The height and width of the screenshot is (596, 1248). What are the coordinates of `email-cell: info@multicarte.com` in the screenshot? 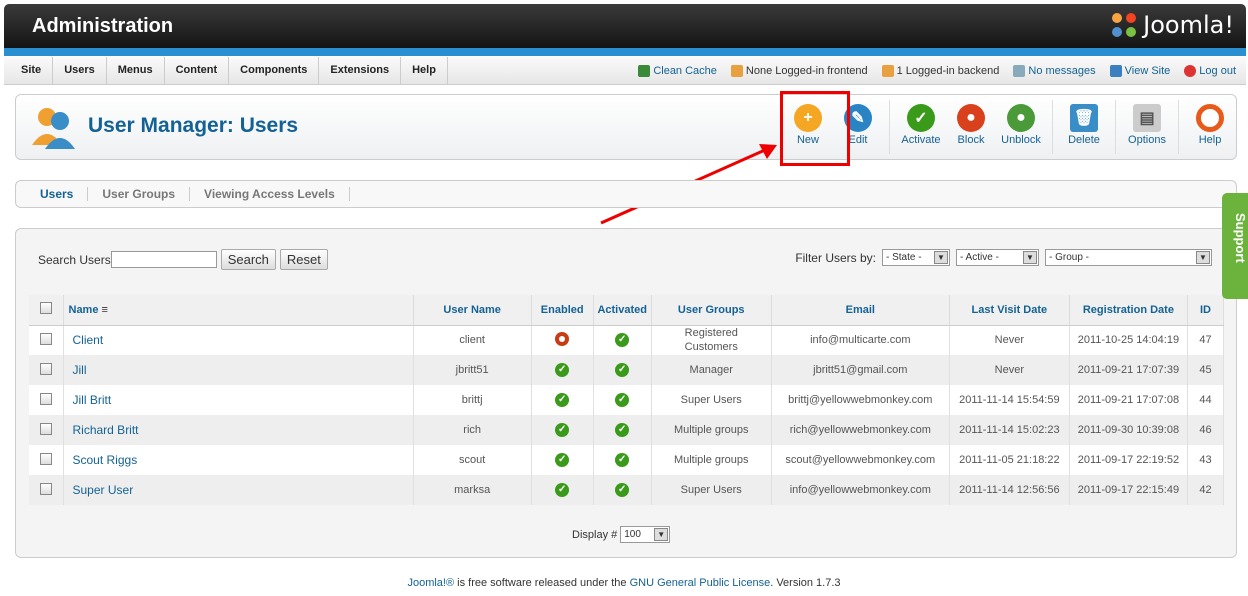 It's located at (860, 340).